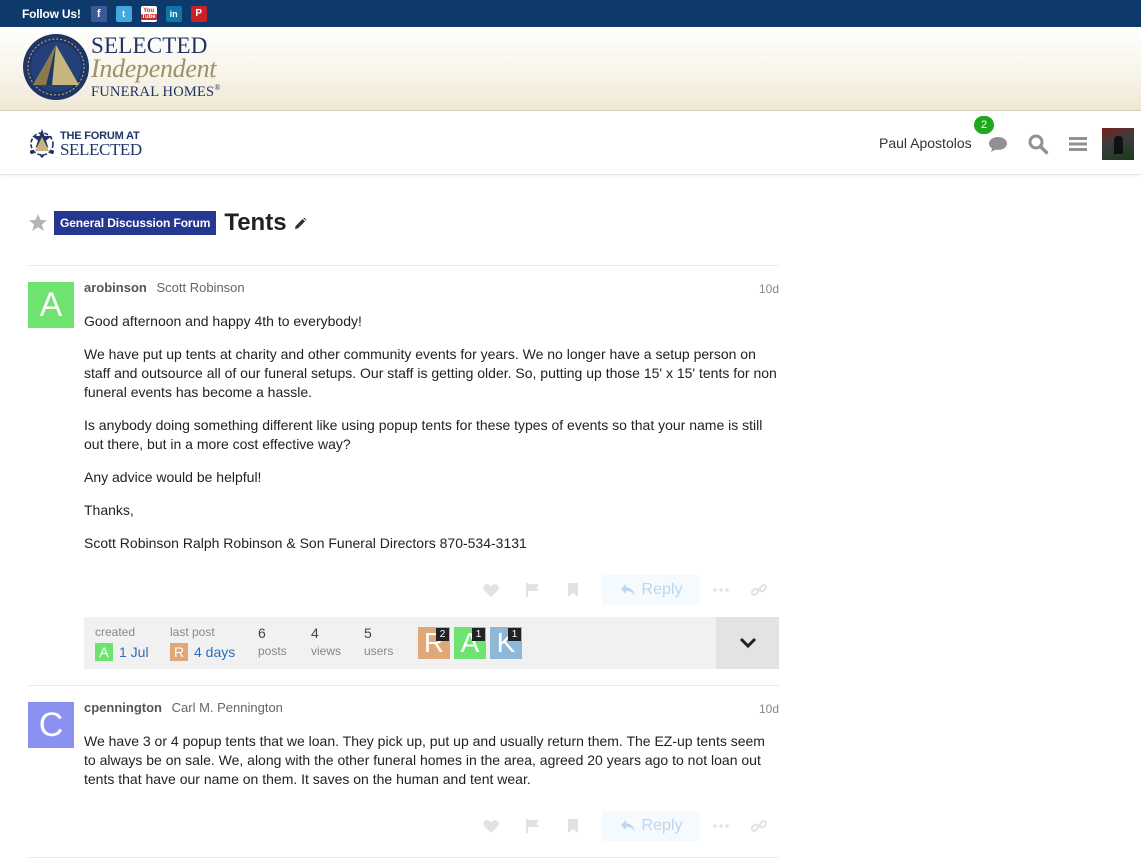 The height and width of the screenshot is (863, 1141). What do you see at coordinates (122, 643) in the screenshot?
I see `topic-map-created: created A 1 Jul` at bounding box center [122, 643].